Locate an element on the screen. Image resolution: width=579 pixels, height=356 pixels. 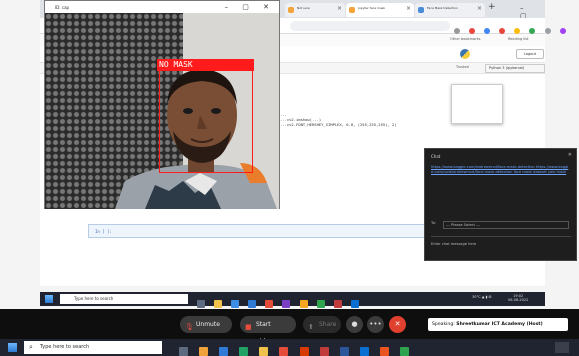
chat-recipient-select: --- Please Select --- is located at coordinates (506, 225).